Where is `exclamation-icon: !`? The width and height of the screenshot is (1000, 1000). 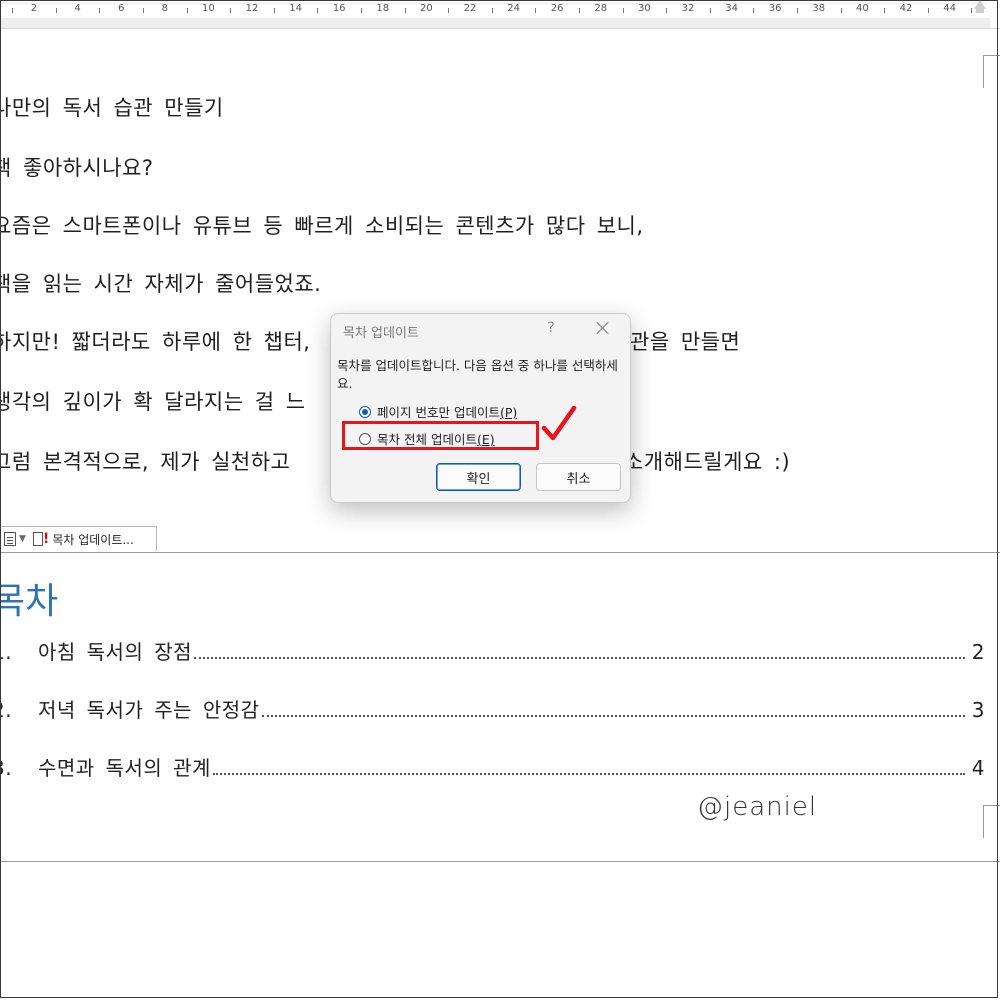 exclamation-icon: ! is located at coordinates (46, 539).